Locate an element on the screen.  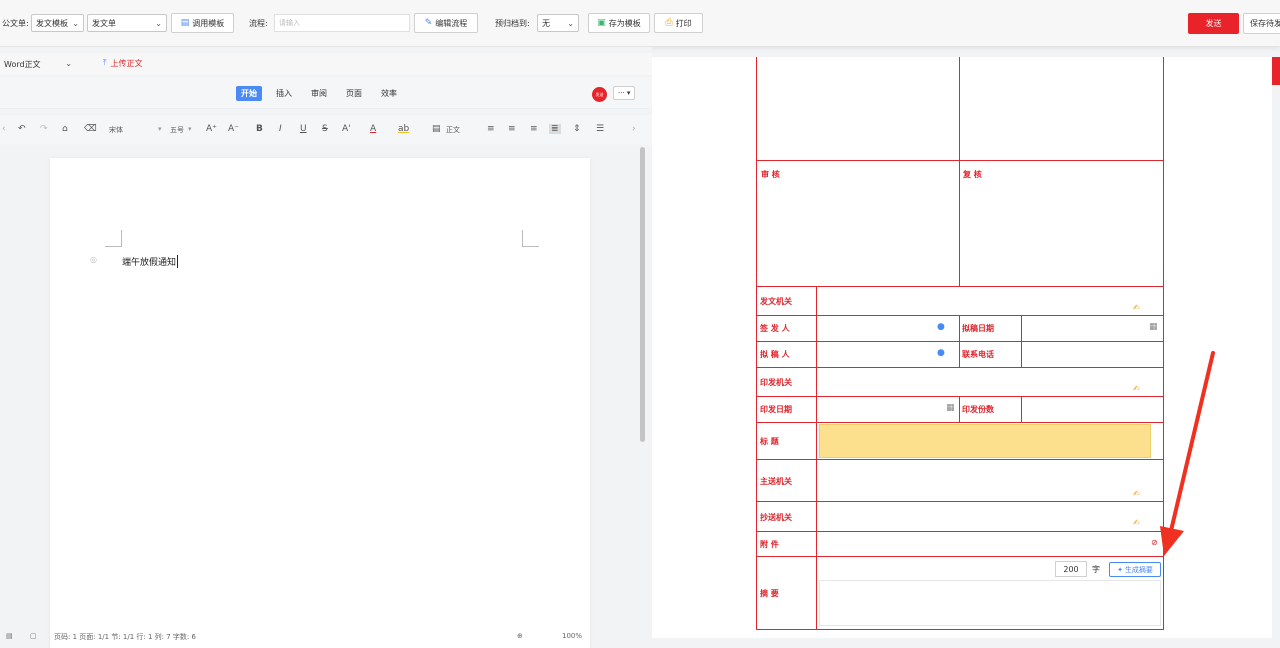
clear-format-icon: ⌫ is located at coordinates (90, 129).